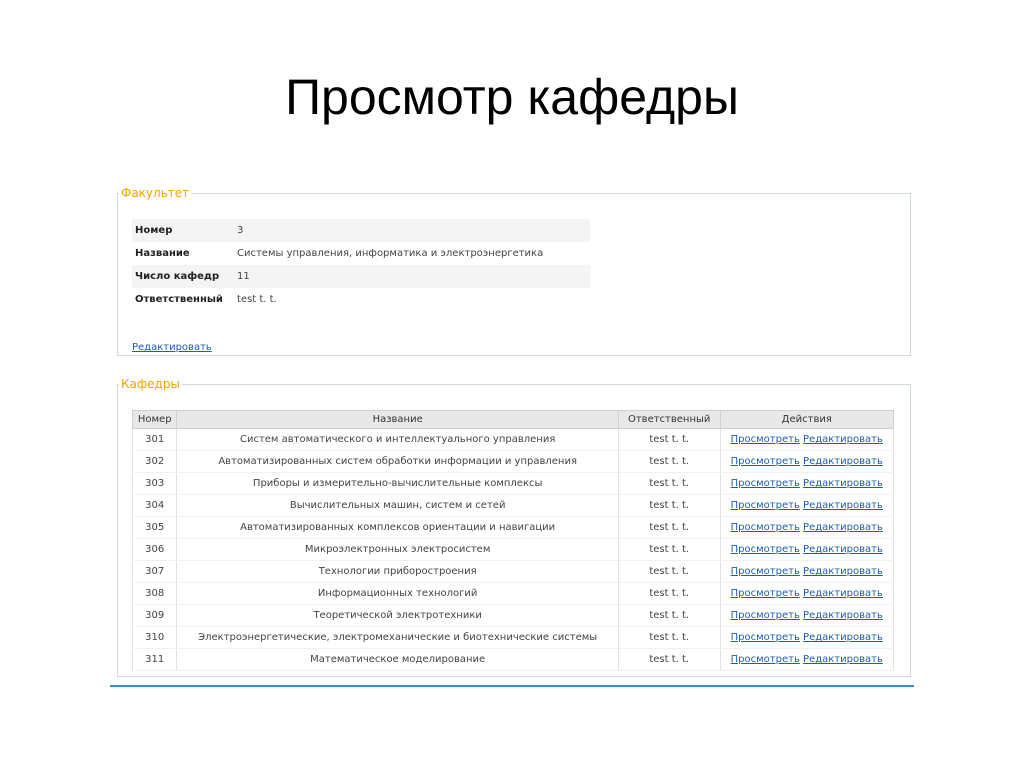 Image resolution: width=1024 pixels, height=768 pixels. Describe the element at coordinates (807, 419) in the screenshot. I see `column-header-actions: Действия` at that location.